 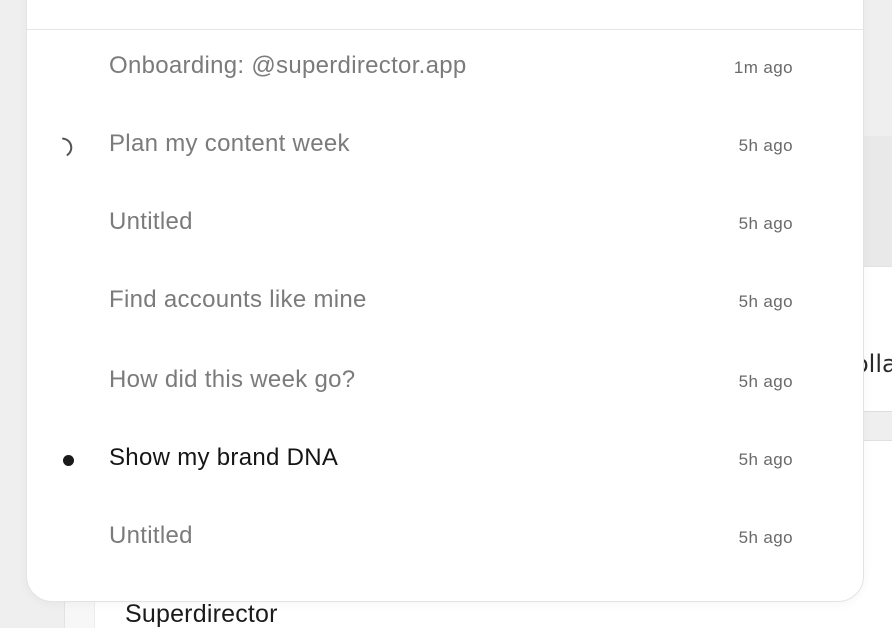 I want to click on conversation-title: Show my brand DNA, so click(x=224, y=457).